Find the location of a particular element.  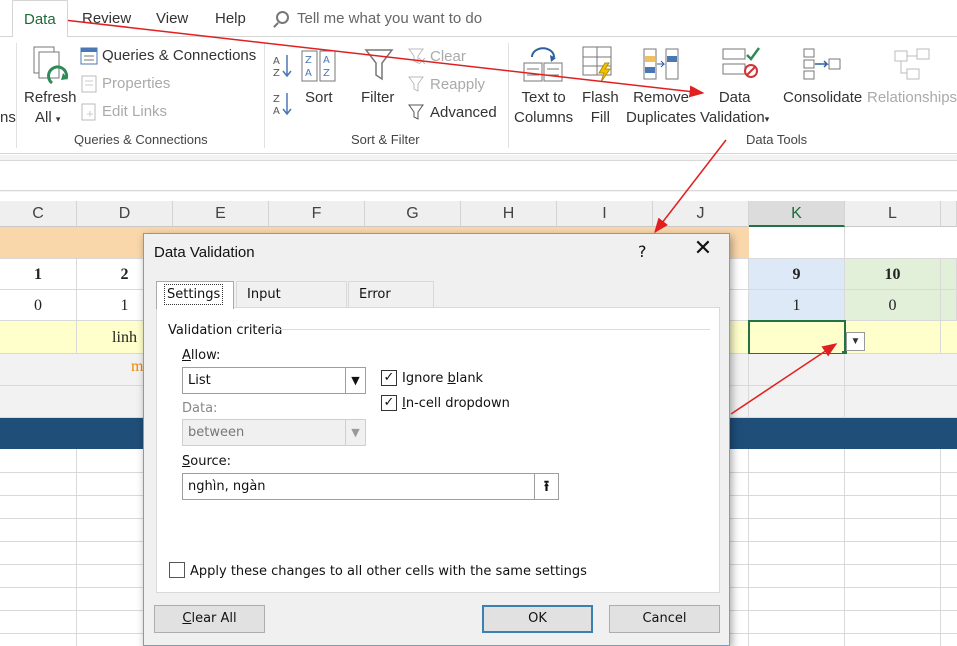

settings-label: Settings is located at coordinates (193, 294).